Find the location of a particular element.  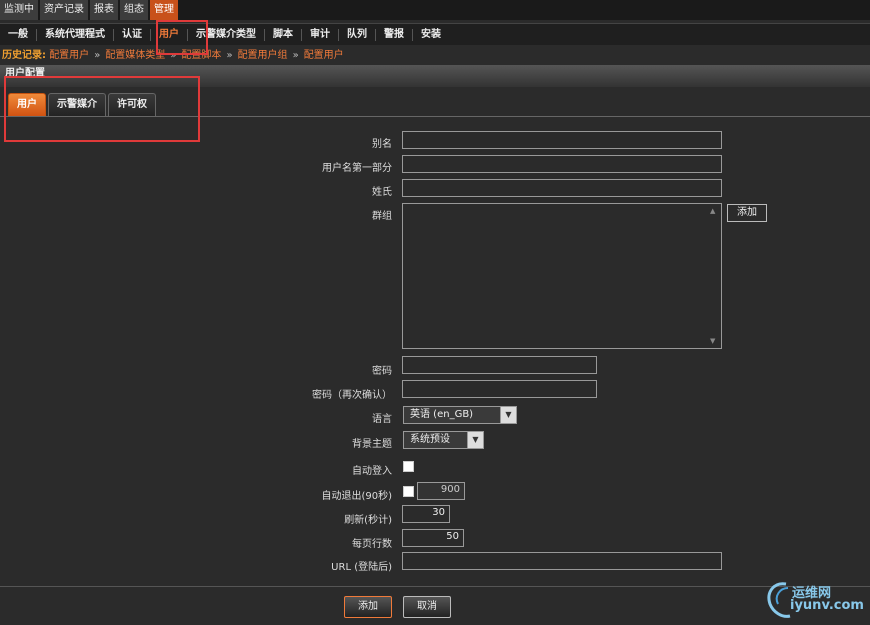

top-tab-administration: 管理 is located at coordinates (164, 10).